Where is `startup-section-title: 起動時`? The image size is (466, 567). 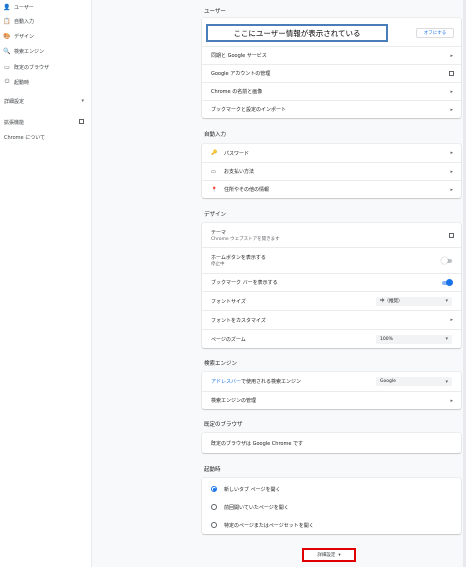 startup-section-title: 起動時 is located at coordinates (212, 470).